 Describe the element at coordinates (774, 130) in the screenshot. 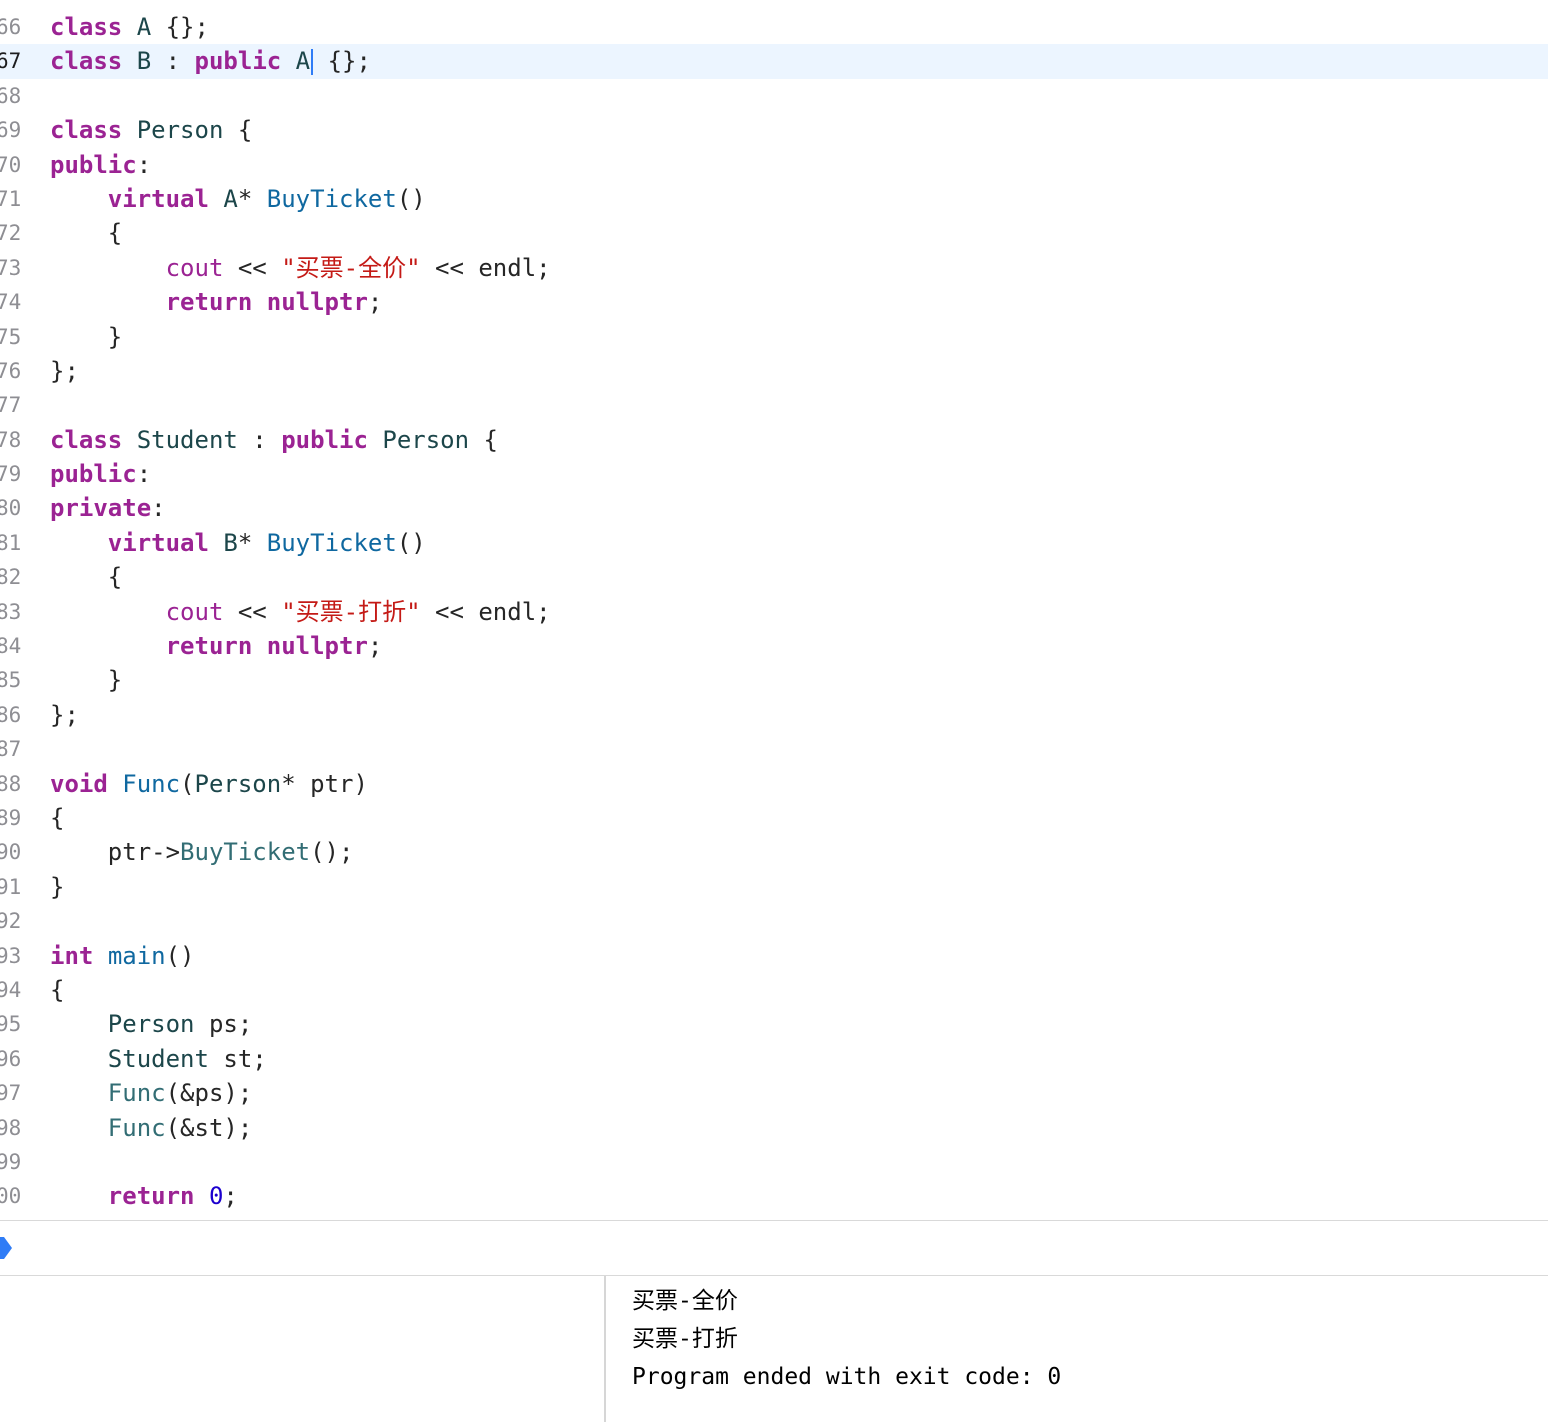

I see `code-line: 69 class Person {` at that location.